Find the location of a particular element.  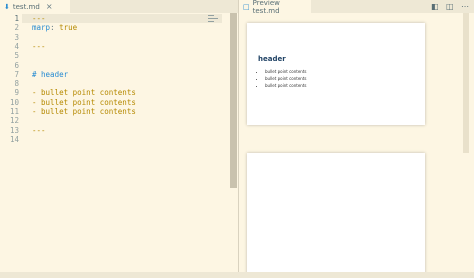

line-number: 3 is located at coordinates (16, 37).